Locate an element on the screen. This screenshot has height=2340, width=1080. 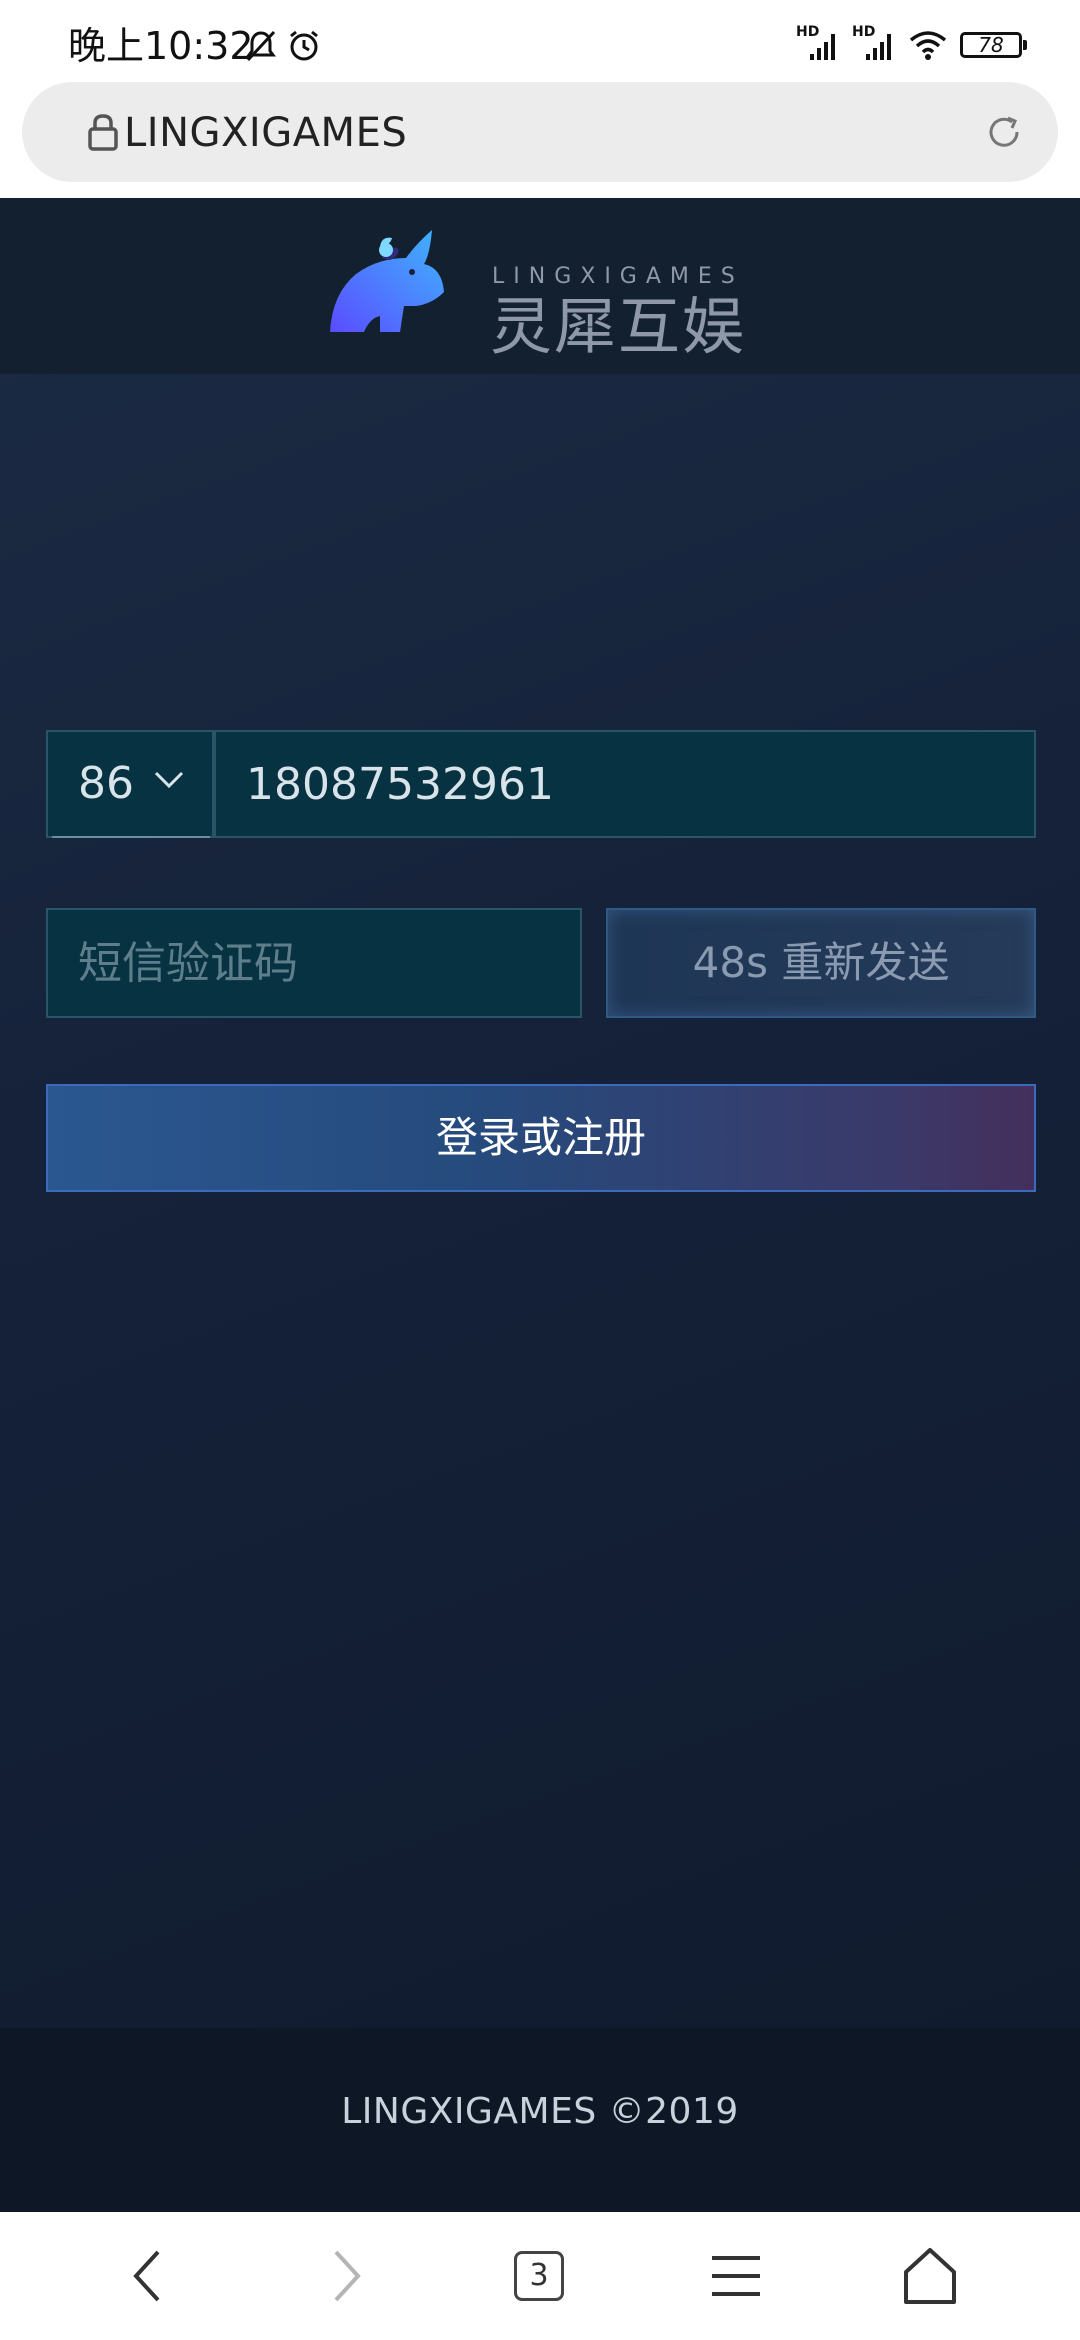
tabs-button: 3 is located at coordinates (539, 2276).